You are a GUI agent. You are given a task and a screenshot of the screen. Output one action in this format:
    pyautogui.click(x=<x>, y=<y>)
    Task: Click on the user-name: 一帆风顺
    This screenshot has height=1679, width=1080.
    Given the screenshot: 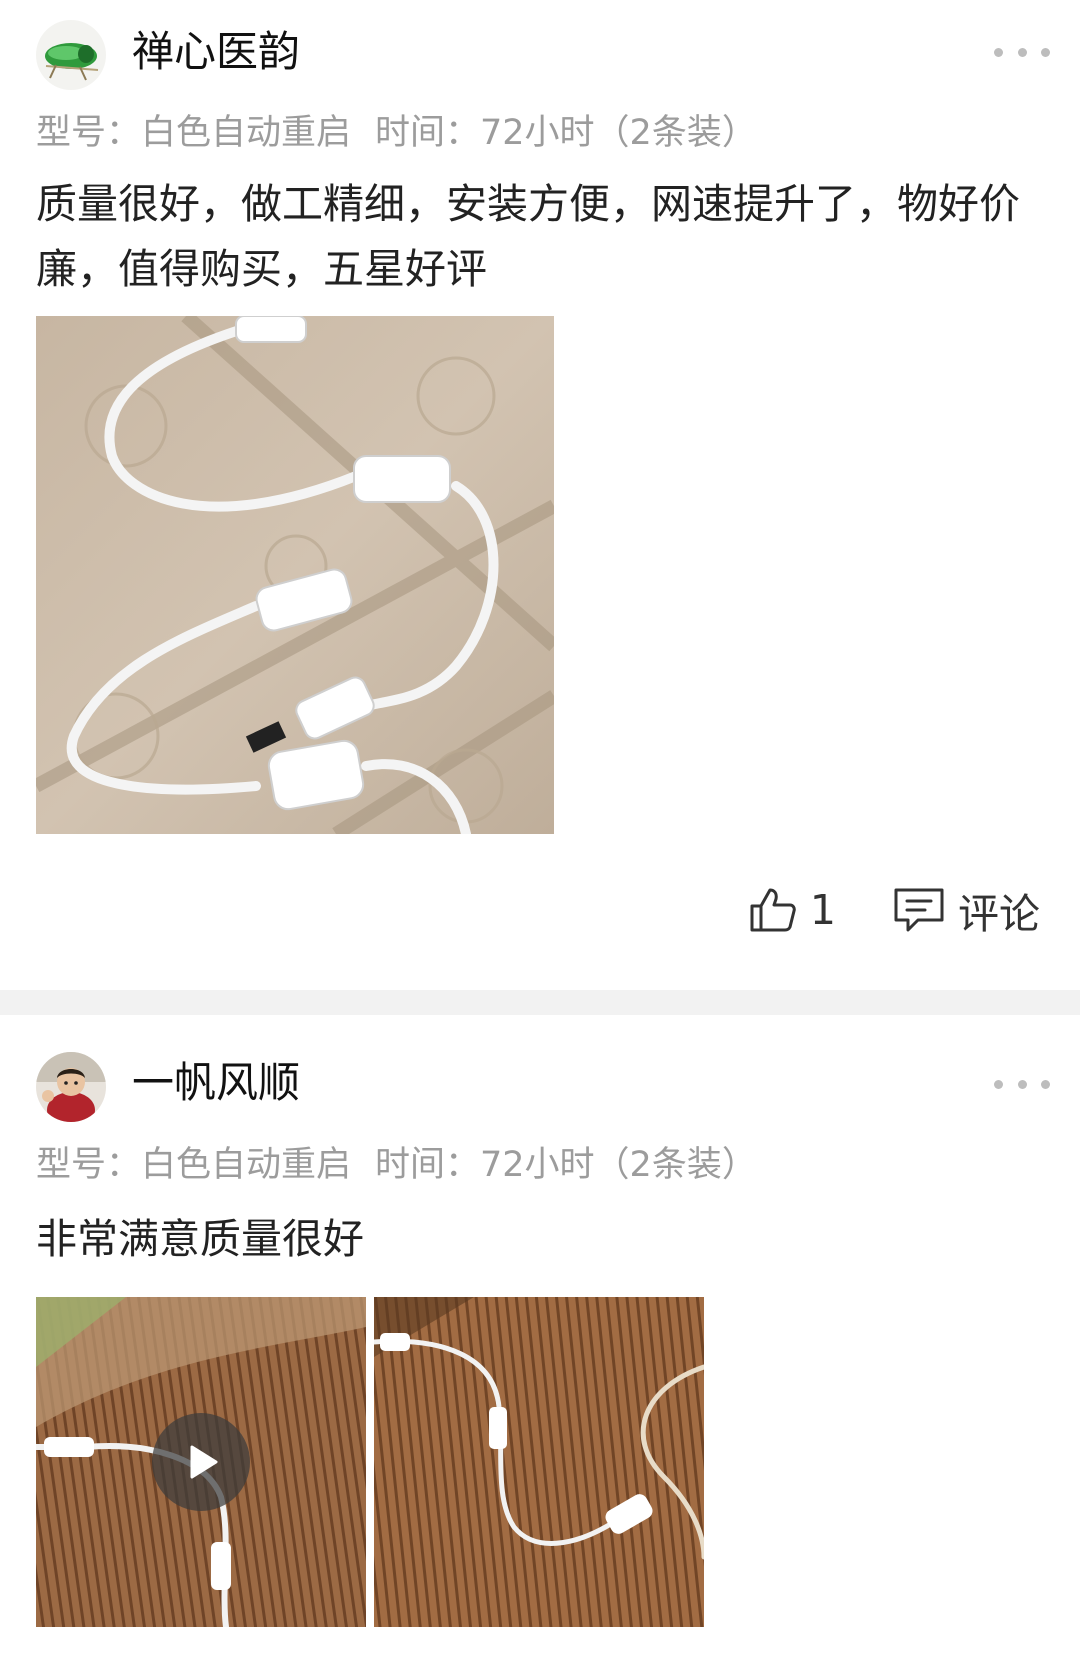 What is the action you would take?
    pyautogui.click(x=216, y=1083)
    